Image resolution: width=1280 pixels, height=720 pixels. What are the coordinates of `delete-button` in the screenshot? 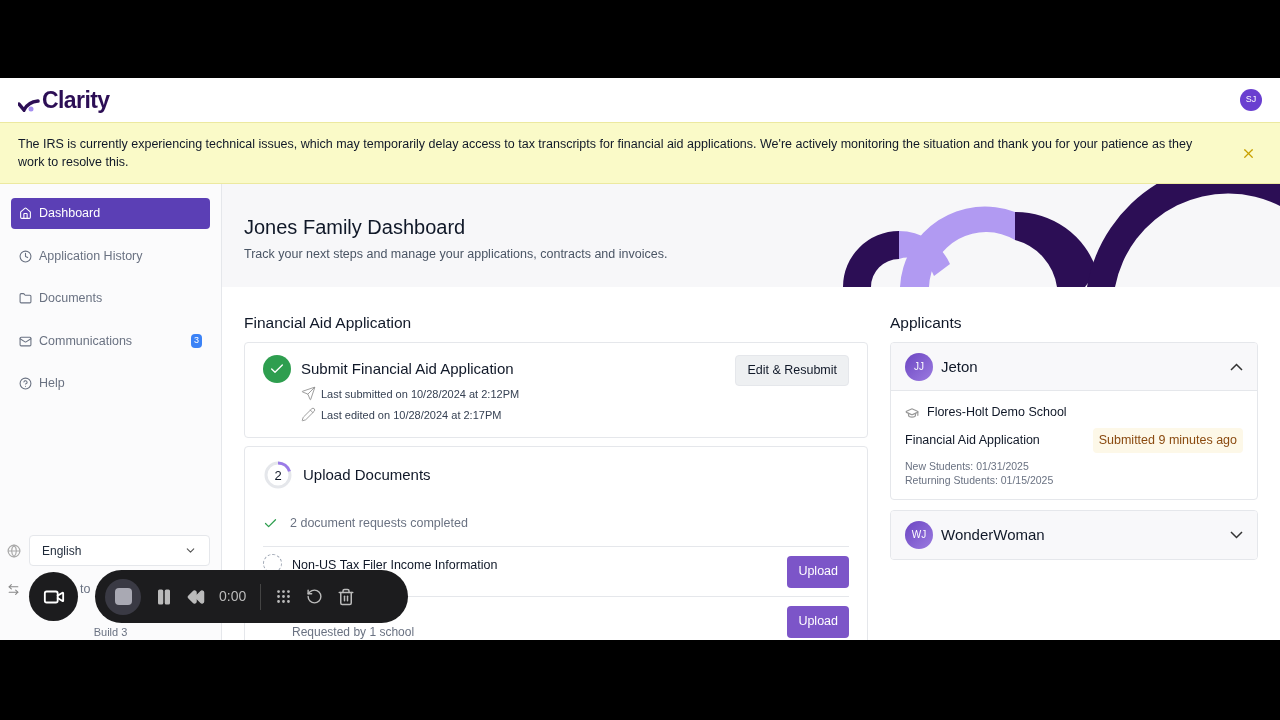 It's located at (346, 596).